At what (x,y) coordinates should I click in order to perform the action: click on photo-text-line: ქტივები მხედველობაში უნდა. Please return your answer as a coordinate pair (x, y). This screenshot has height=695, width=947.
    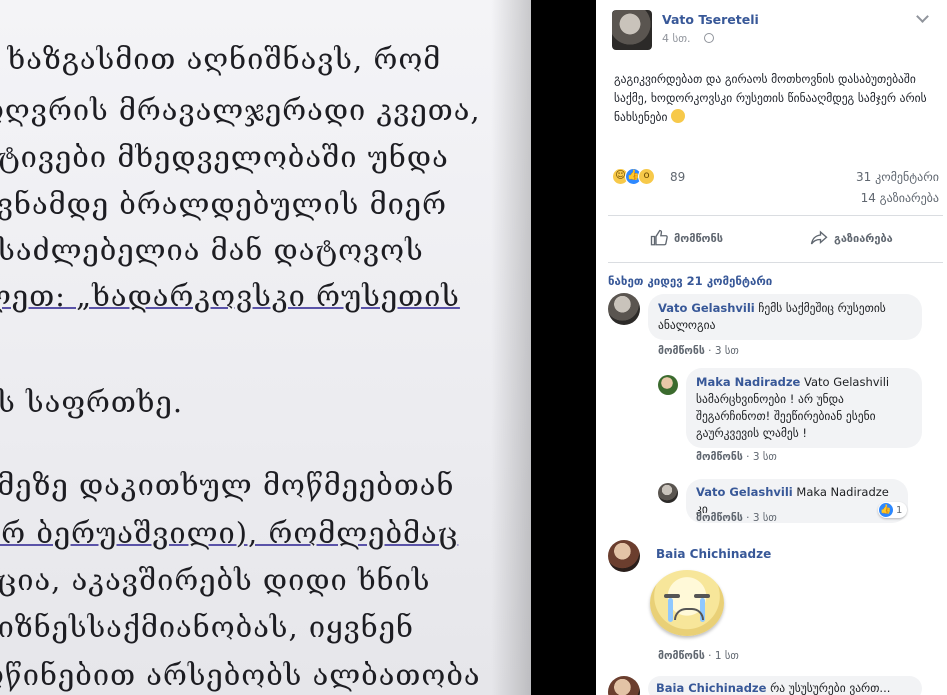
    Looking at the image, I should click on (224, 157).